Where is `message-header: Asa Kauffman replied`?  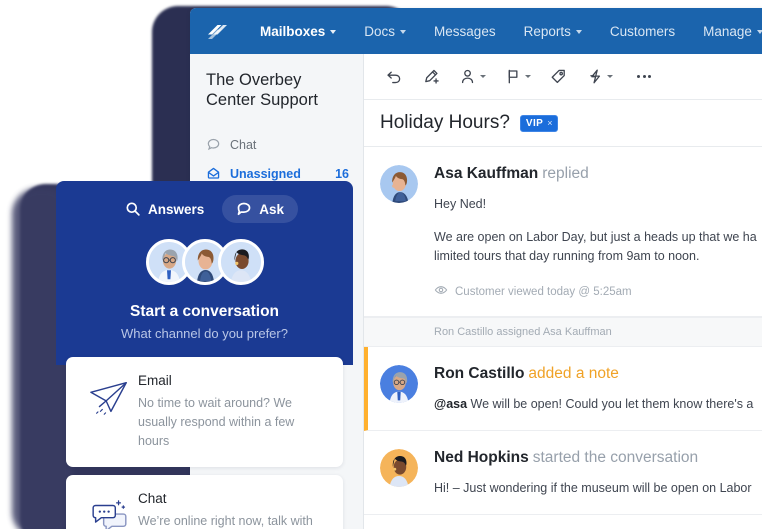 message-header: Asa Kauffman replied is located at coordinates (593, 174).